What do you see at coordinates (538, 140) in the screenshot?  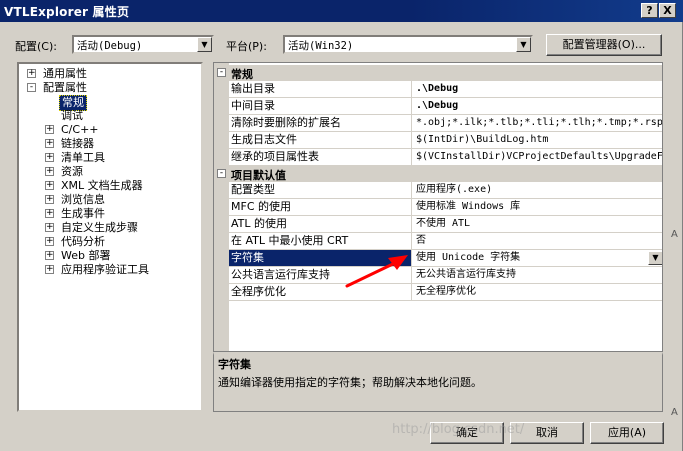 I see `property-value: $(IntDir)\BuildLog.htm` at bounding box center [538, 140].